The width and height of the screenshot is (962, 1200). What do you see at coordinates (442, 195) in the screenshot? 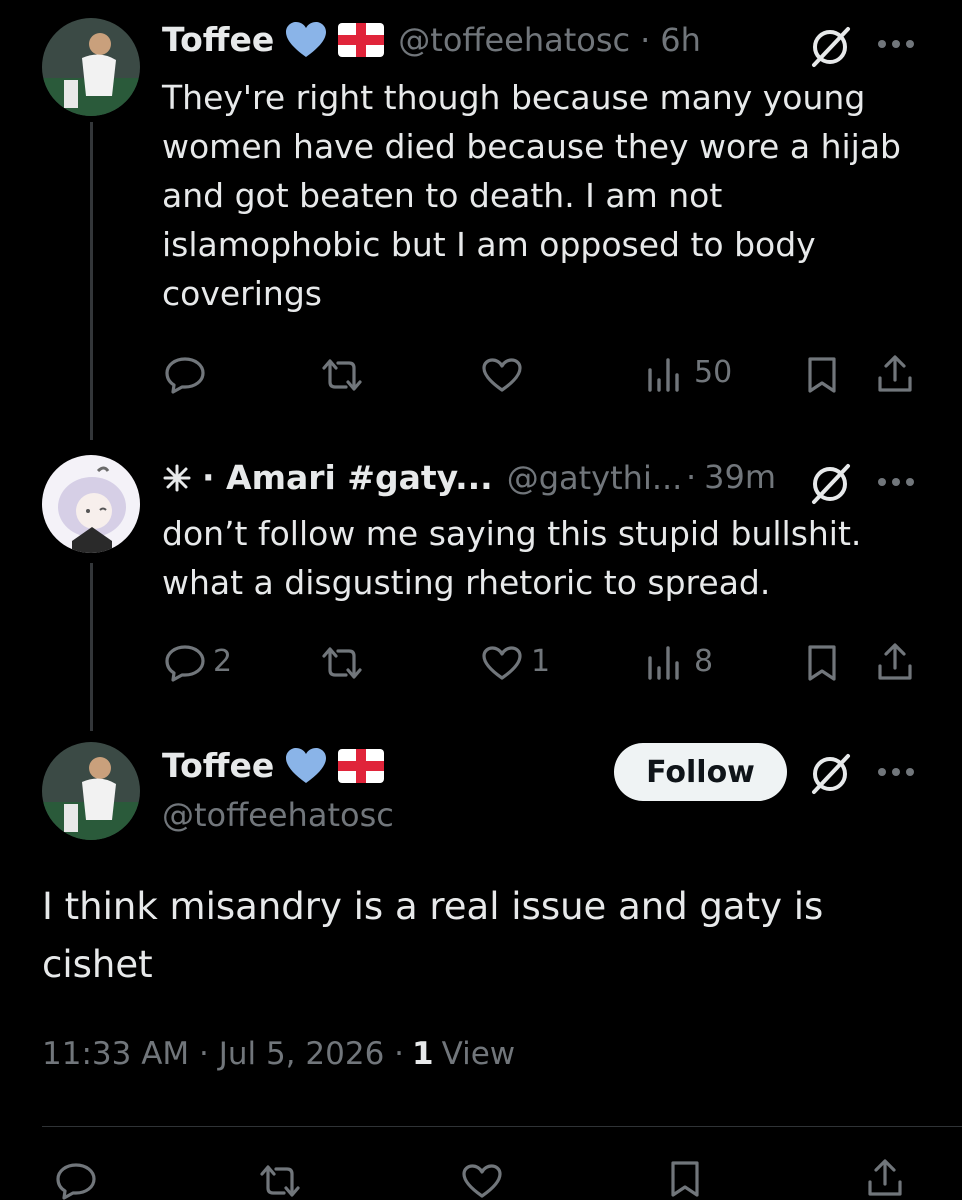
I see `post-line: and got beaten to death. I am not` at bounding box center [442, 195].